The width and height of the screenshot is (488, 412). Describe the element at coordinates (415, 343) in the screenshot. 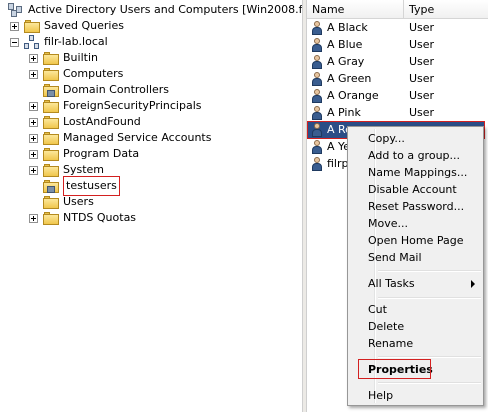

I see `menu-item-rename: Rename` at that location.